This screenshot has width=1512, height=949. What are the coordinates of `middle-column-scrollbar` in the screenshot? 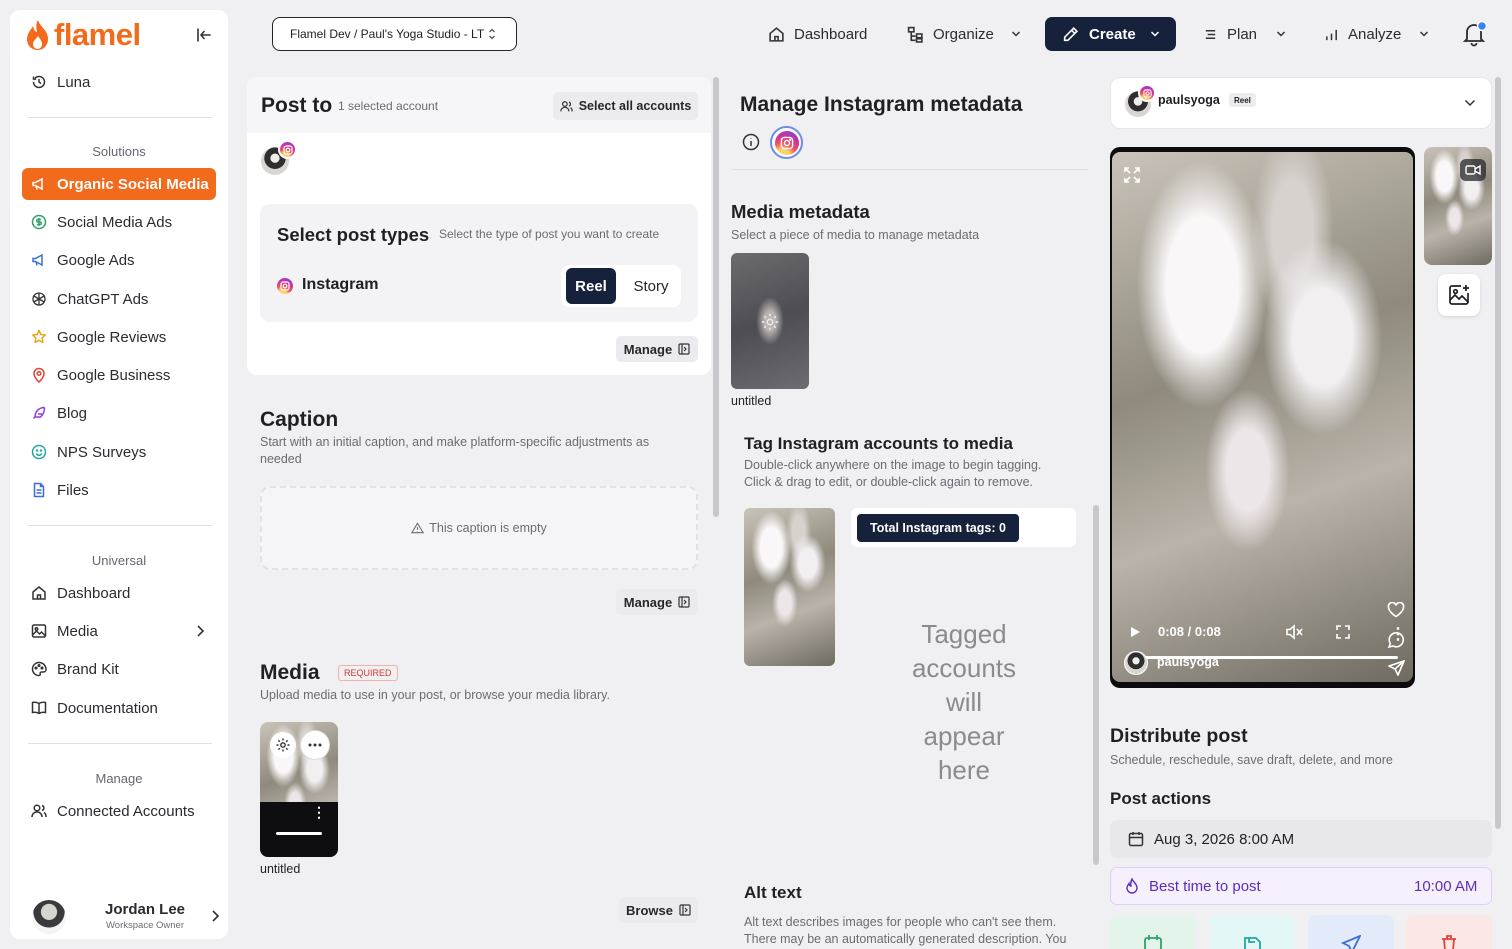 It's located at (1096, 685).